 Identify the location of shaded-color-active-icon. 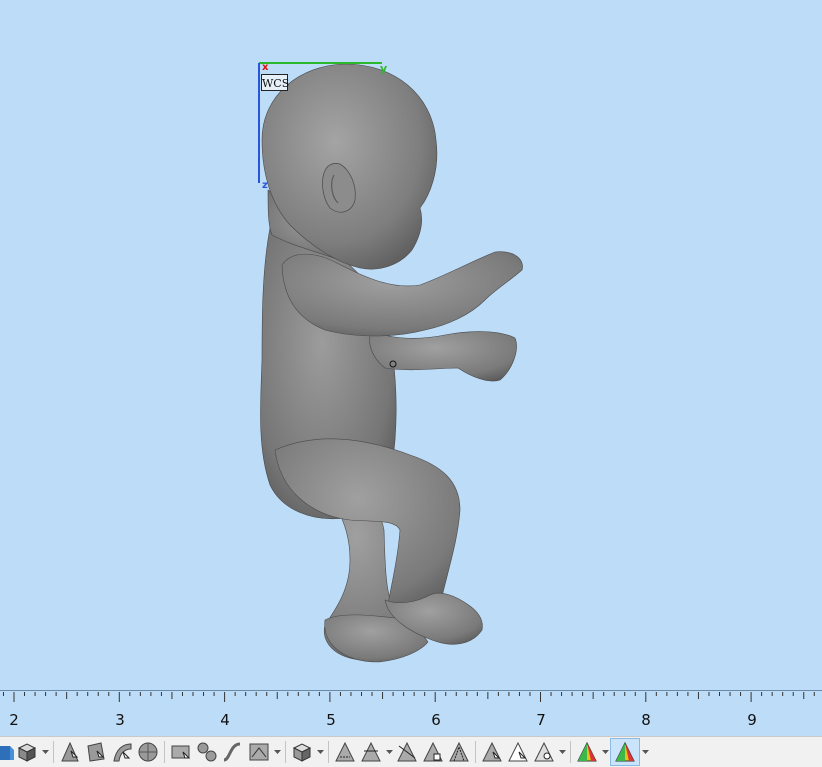
(625, 752).